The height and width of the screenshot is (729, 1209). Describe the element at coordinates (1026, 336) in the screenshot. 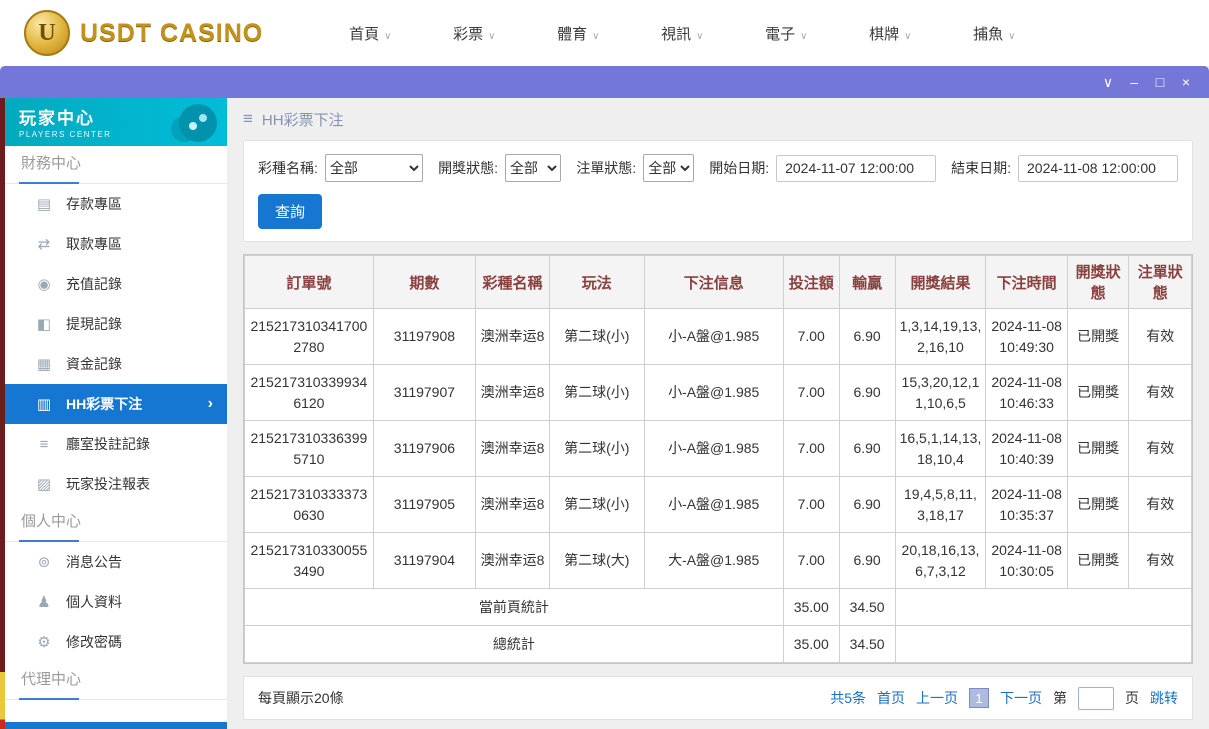

I see `cell-bet-time: 2024-11-08 10:49:30` at that location.